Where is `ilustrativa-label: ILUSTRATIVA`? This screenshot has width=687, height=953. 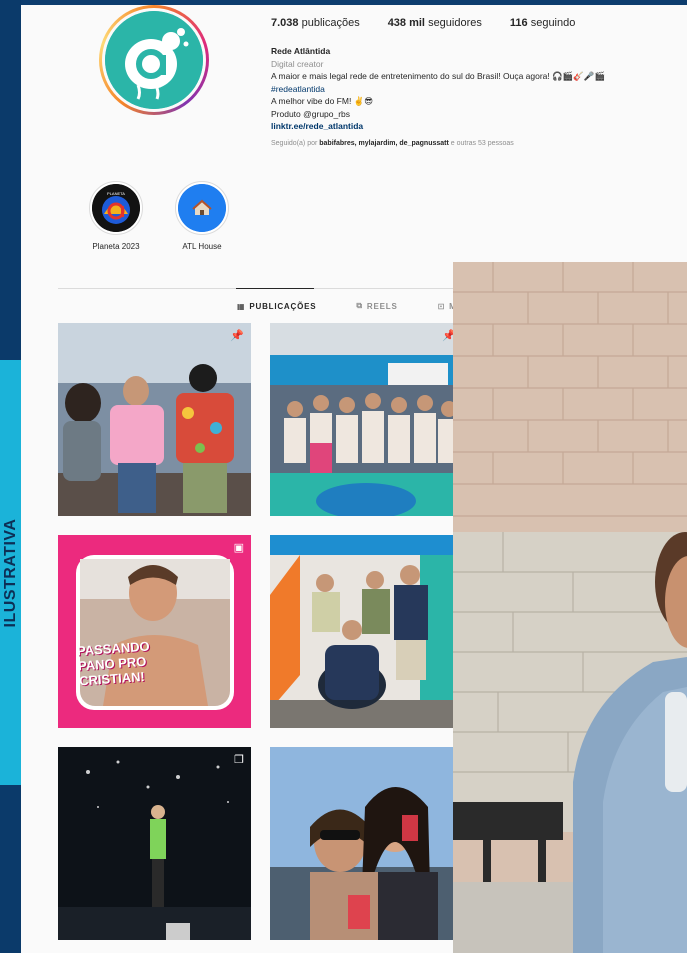 ilustrativa-label: ILUSTRATIVA is located at coordinates (10, 572).